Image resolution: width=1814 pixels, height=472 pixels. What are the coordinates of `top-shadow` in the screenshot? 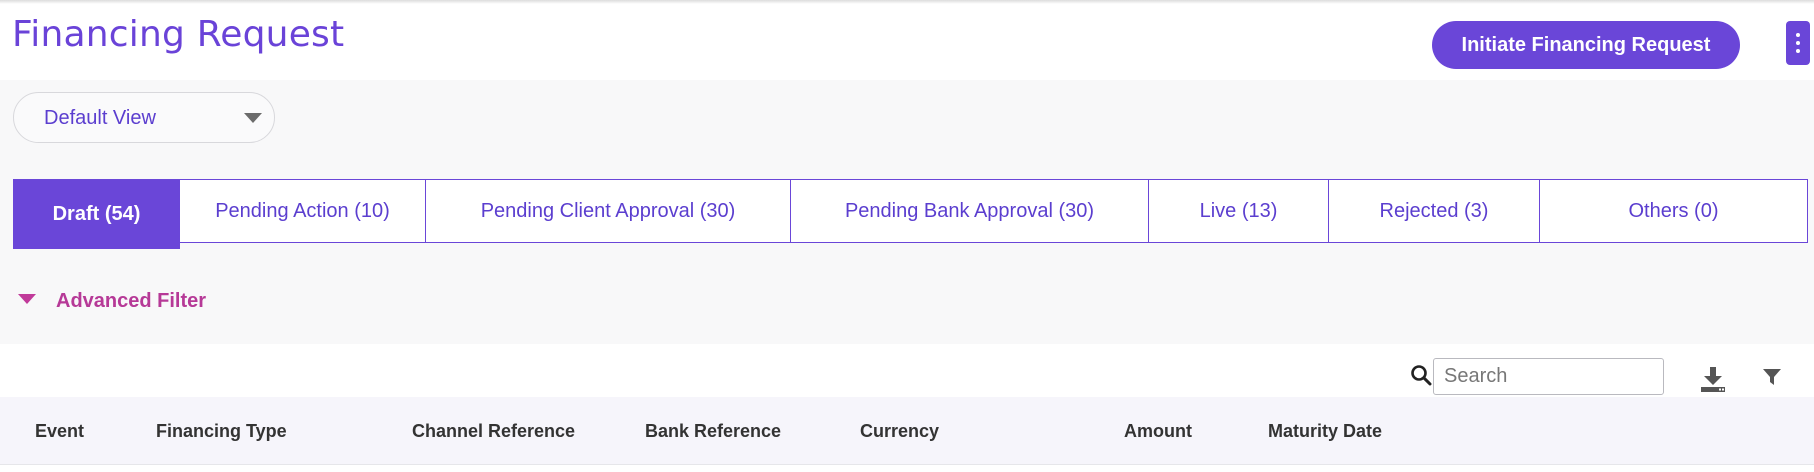 It's located at (907, 2).